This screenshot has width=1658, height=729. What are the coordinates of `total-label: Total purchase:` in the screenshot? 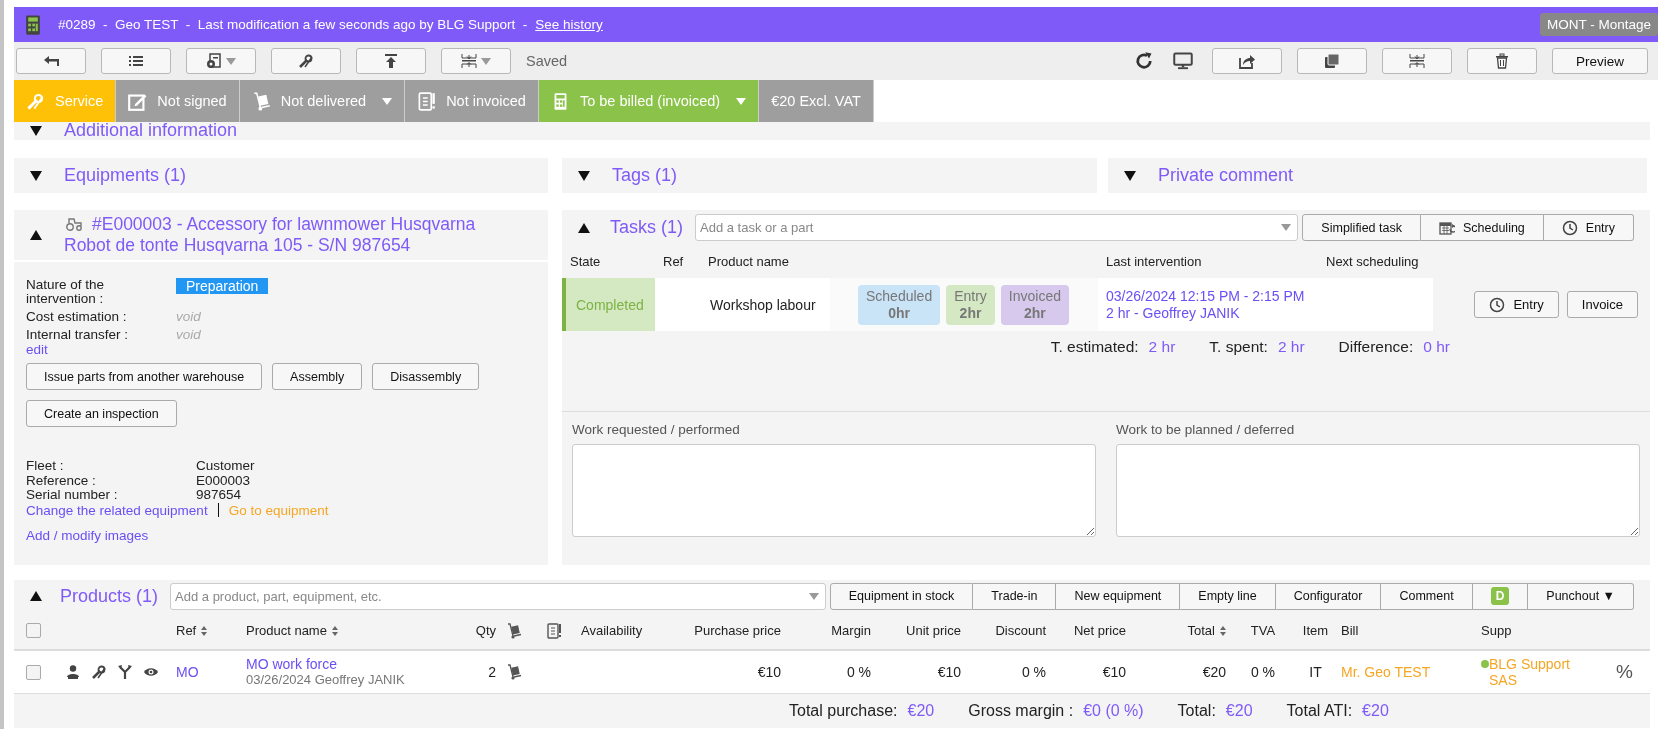 It's located at (843, 711).